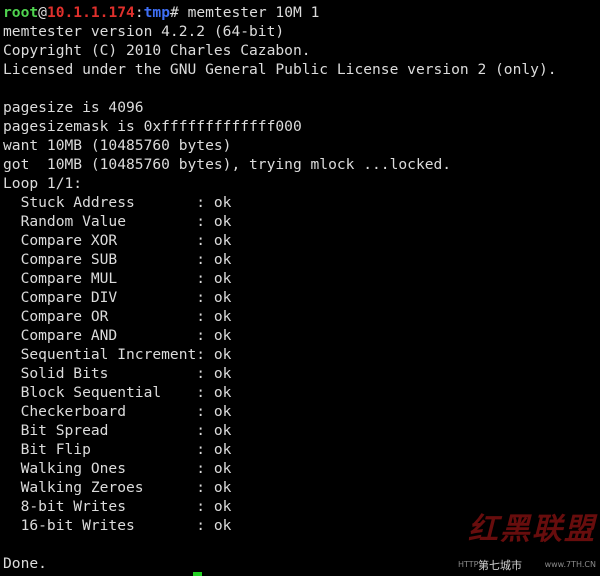  I want to click on test-result-line: Compare MUL : ok, so click(117, 278).